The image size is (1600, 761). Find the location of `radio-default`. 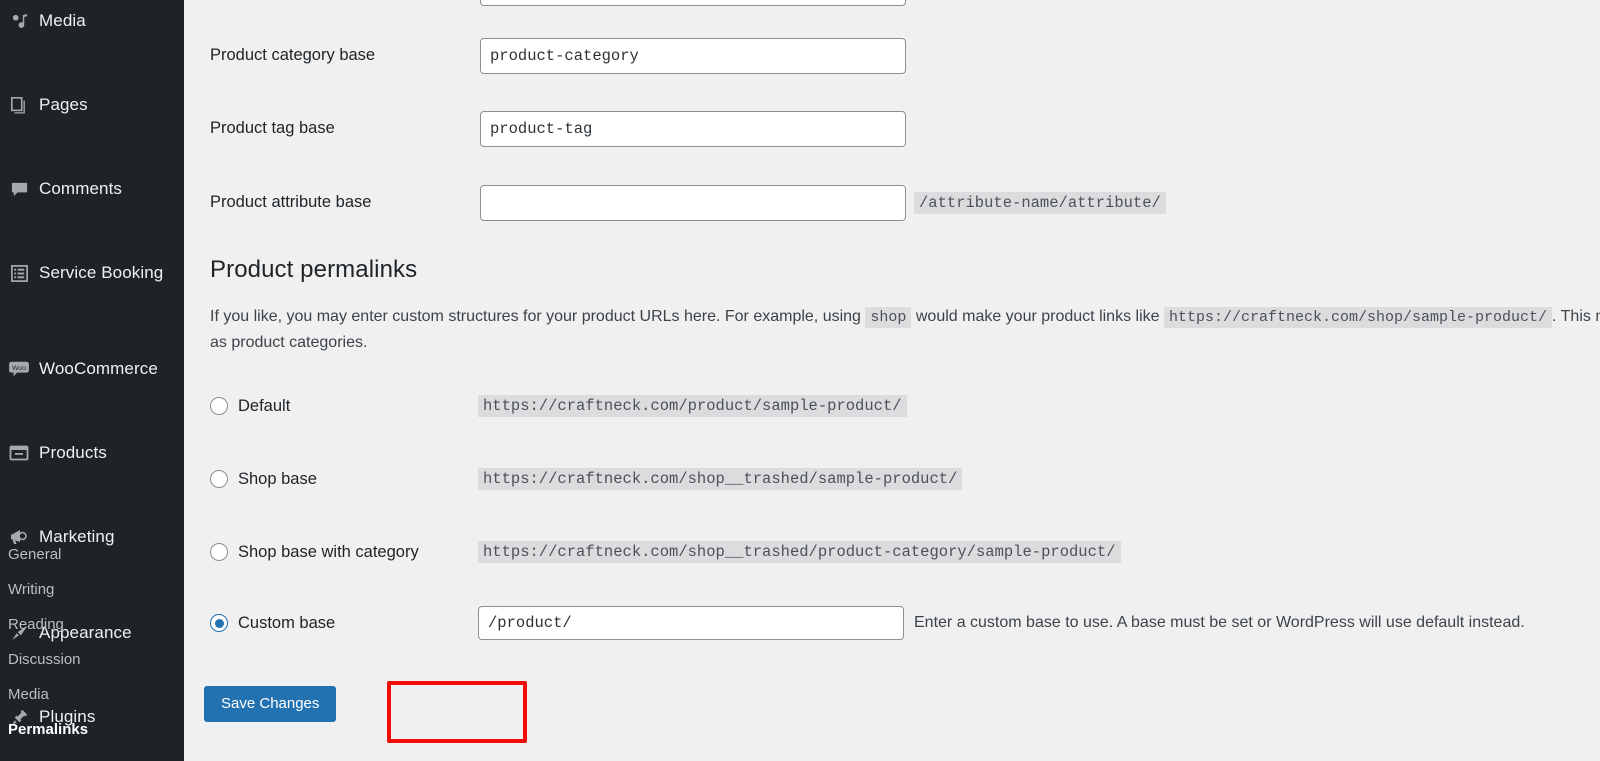

radio-default is located at coordinates (219, 406).